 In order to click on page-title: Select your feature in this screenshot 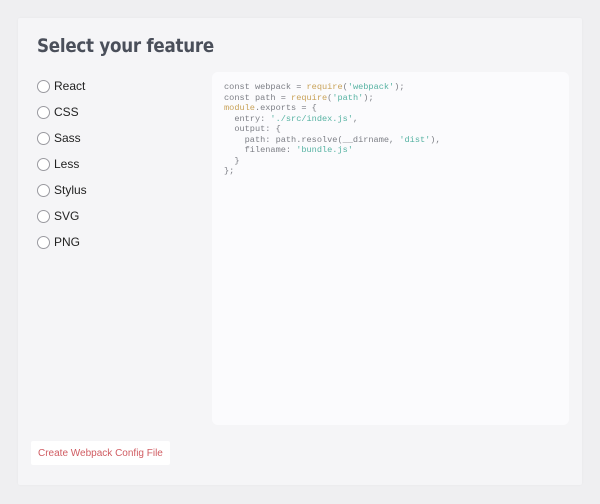, I will do `click(125, 46)`.